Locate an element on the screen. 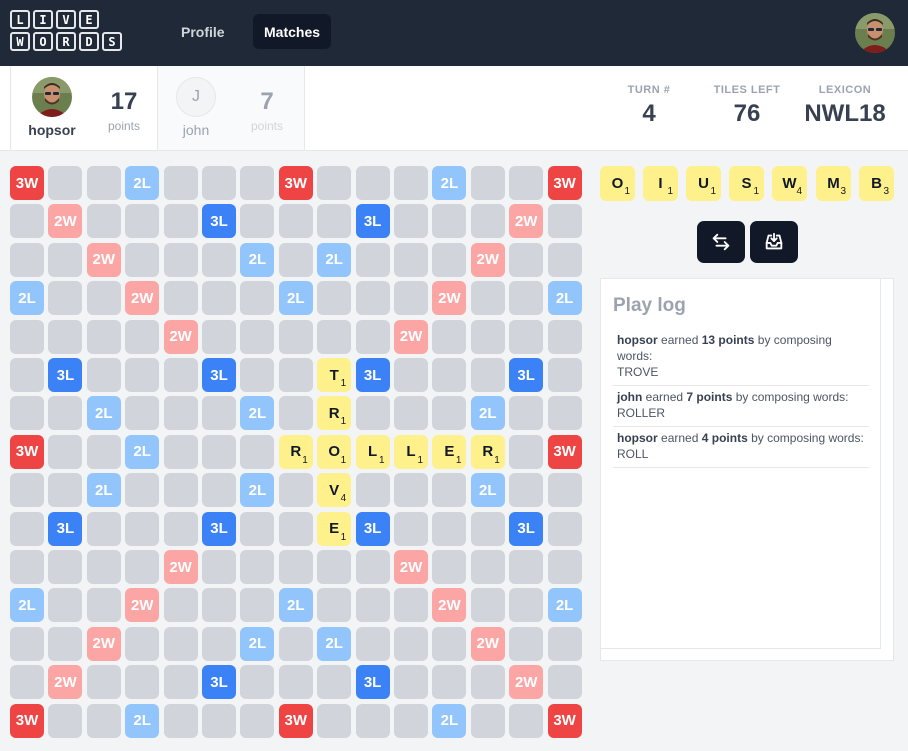 This screenshot has height=751, width=908. rack-tile: I1 is located at coordinates (660, 183).